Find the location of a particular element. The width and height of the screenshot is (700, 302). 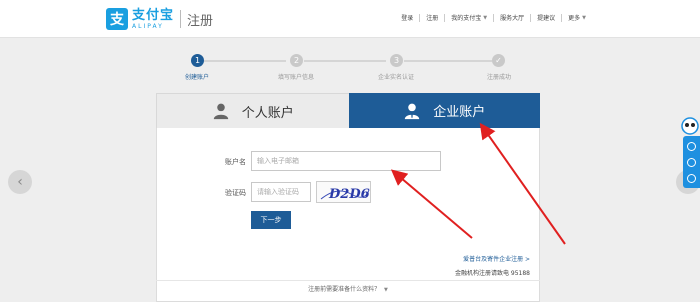

footer-help-label: 注册前需要准备什么资料？ is located at coordinates (344, 289).